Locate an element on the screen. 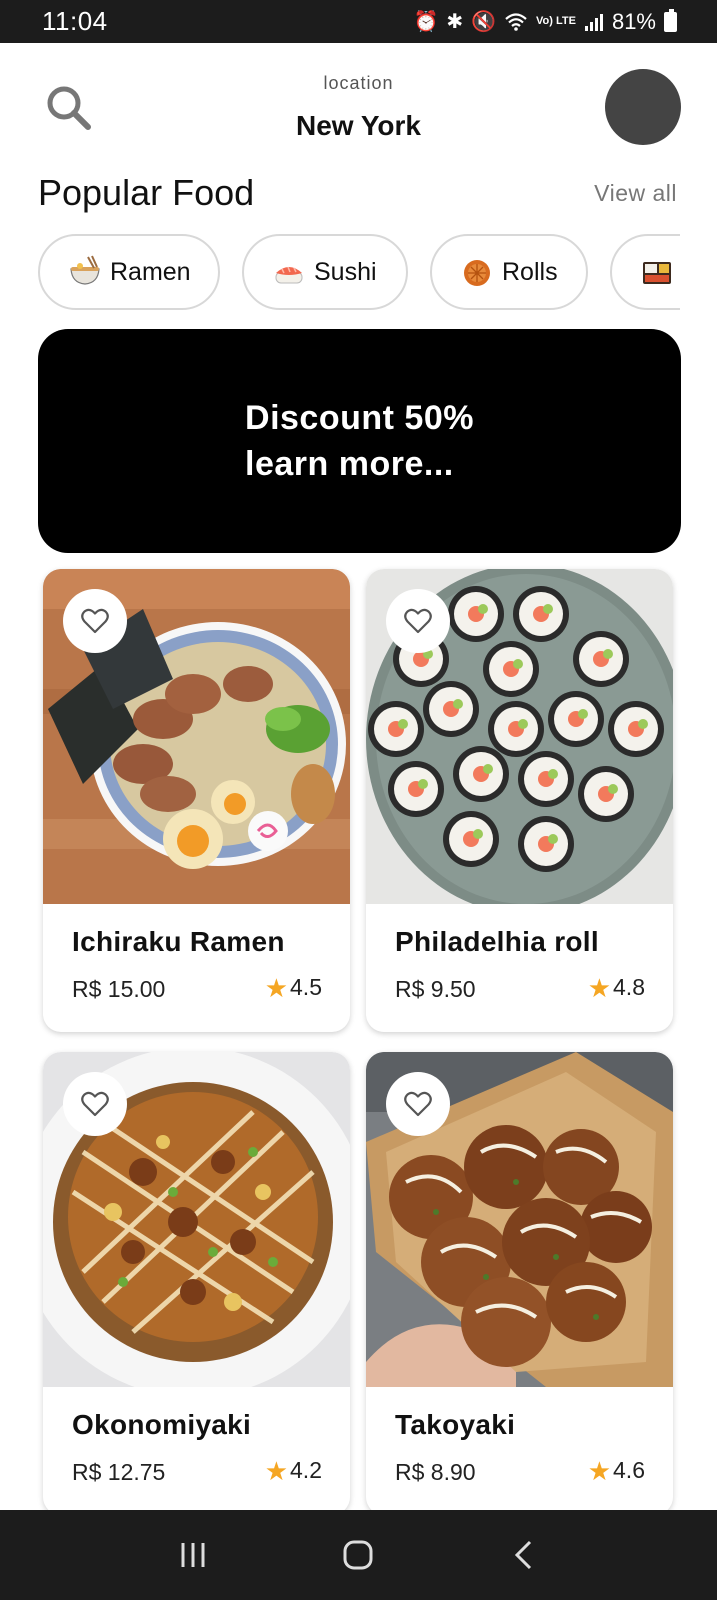 The height and width of the screenshot is (1600, 717). back-button is located at coordinates (524, 1555).